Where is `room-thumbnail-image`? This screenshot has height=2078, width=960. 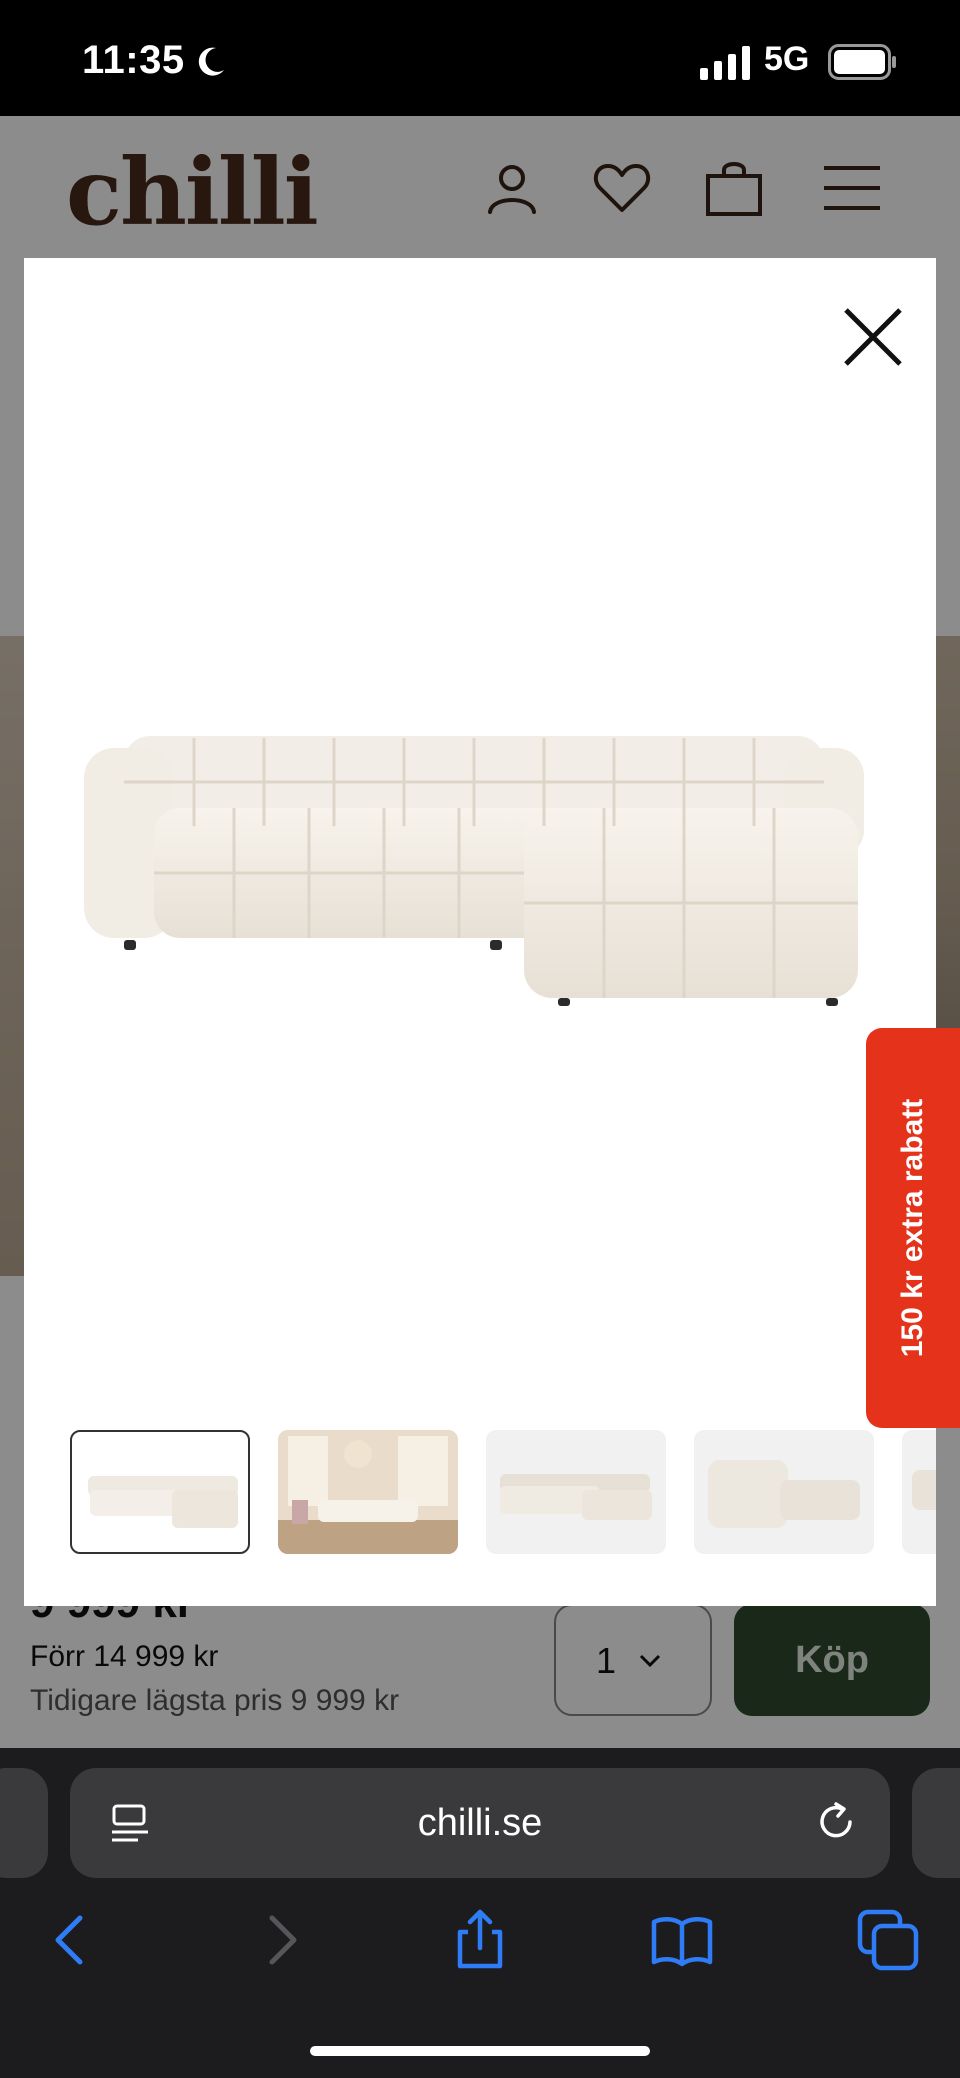 room-thumbnail-image is located at coordinates (368, 1492).